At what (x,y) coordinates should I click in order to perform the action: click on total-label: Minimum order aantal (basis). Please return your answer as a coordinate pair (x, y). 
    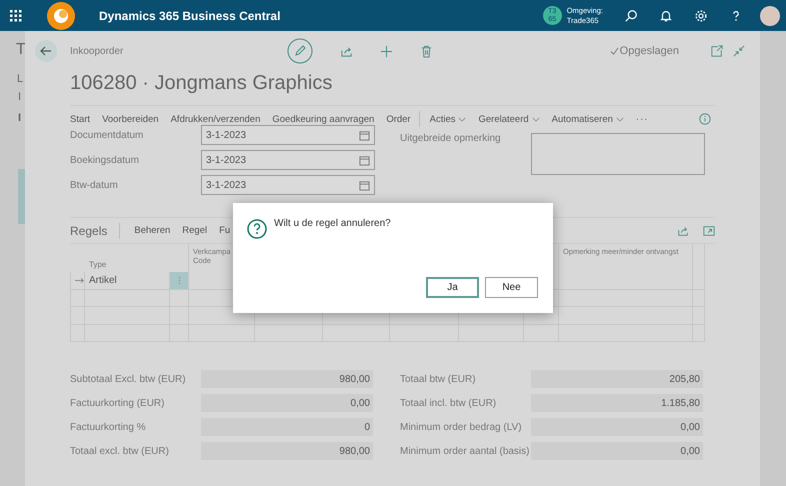
    Looking at the image, I should click on (465, 451).